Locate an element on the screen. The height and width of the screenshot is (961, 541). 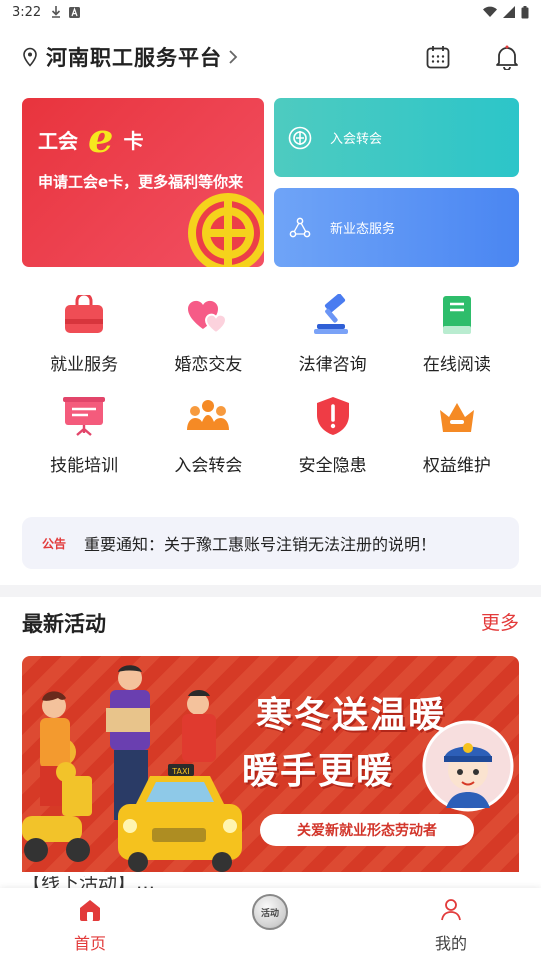
service-reading: 在线阅读 is located at coordinates (457, 333).